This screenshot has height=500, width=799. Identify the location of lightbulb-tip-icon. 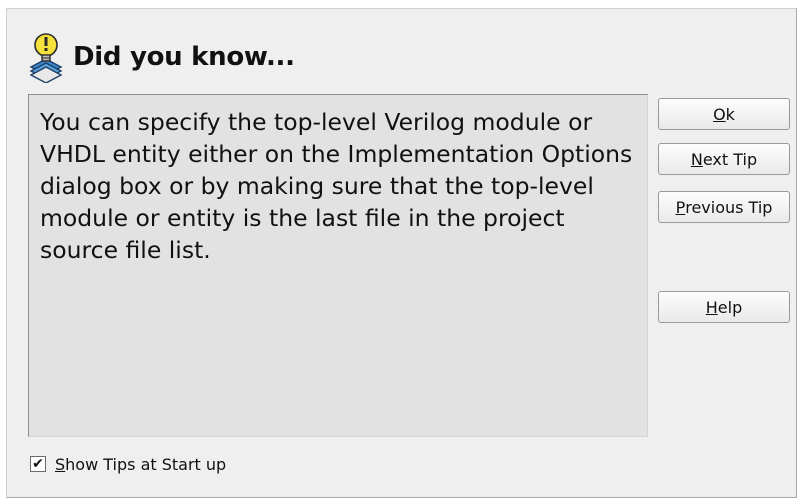
(46, 58).